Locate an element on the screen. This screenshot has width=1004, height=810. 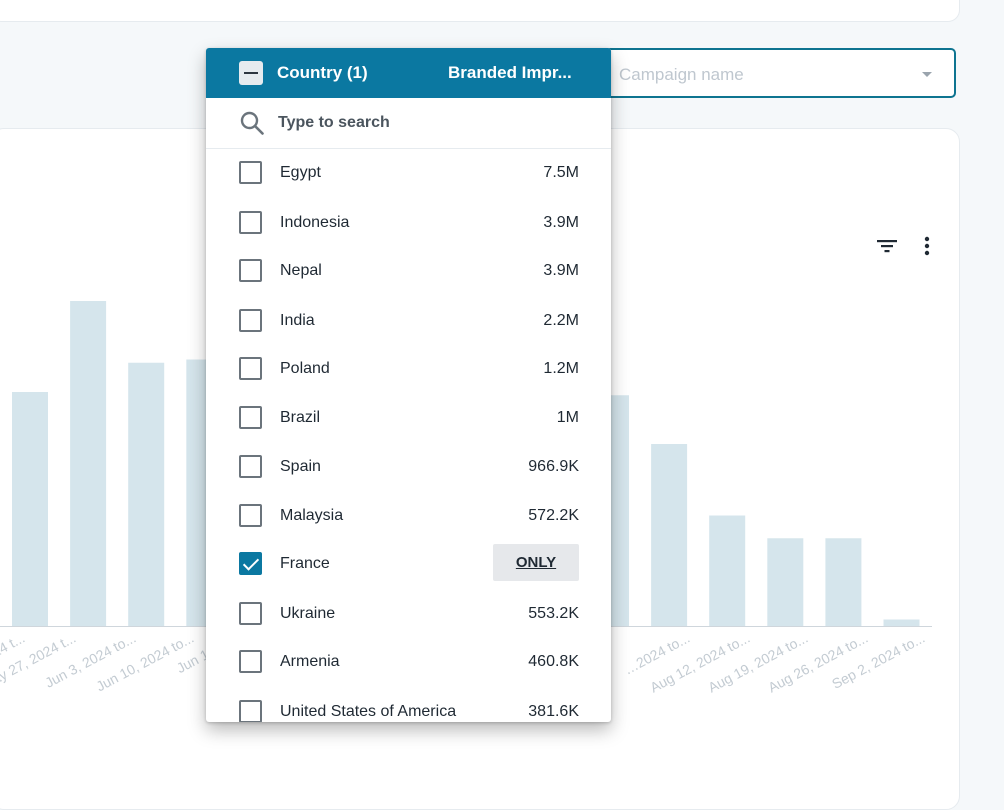
filter-icon is located at coordinates (887, 246).